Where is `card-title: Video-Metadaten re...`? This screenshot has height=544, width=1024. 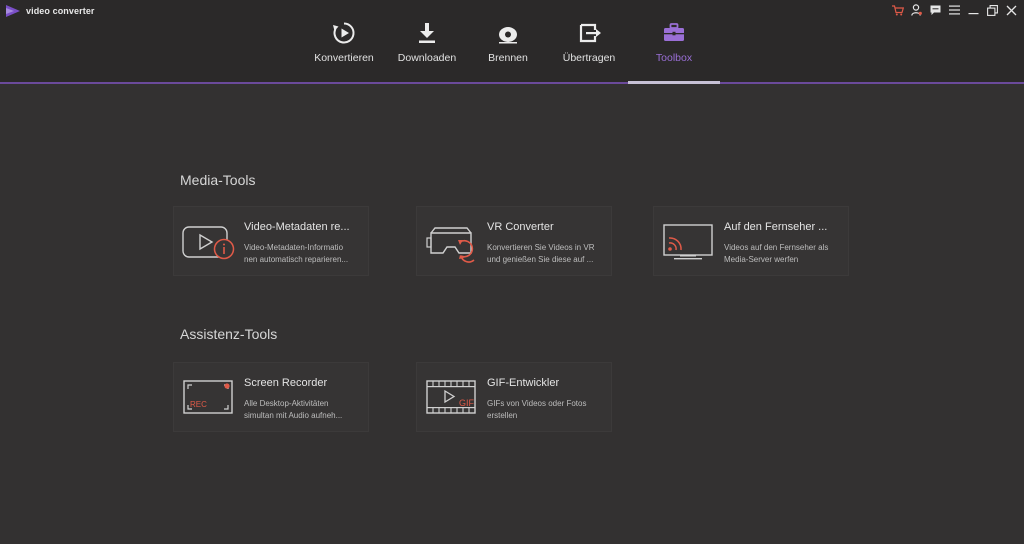 card-title: Video-Metadaten re... is located at coordinates (297, 227).